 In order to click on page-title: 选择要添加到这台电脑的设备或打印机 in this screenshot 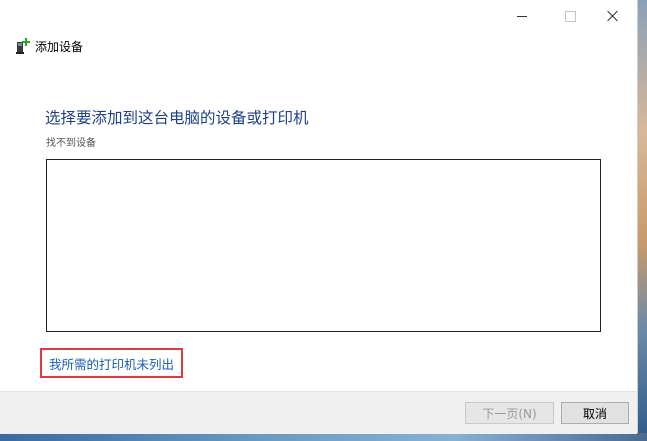, I will do `click(177, 118)`.